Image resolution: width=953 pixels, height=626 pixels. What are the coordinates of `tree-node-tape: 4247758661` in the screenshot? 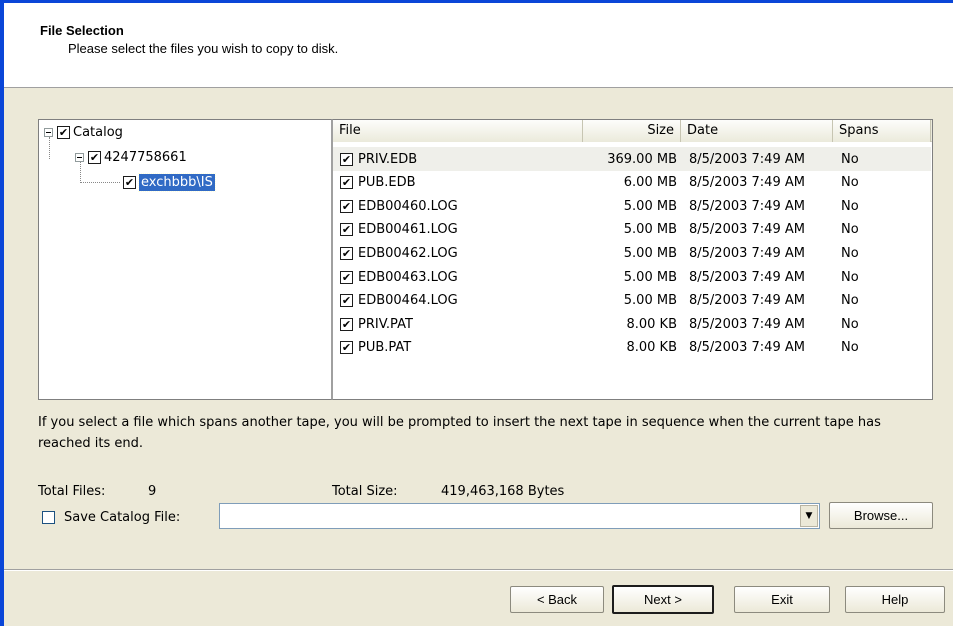 It's located at (131, 157).